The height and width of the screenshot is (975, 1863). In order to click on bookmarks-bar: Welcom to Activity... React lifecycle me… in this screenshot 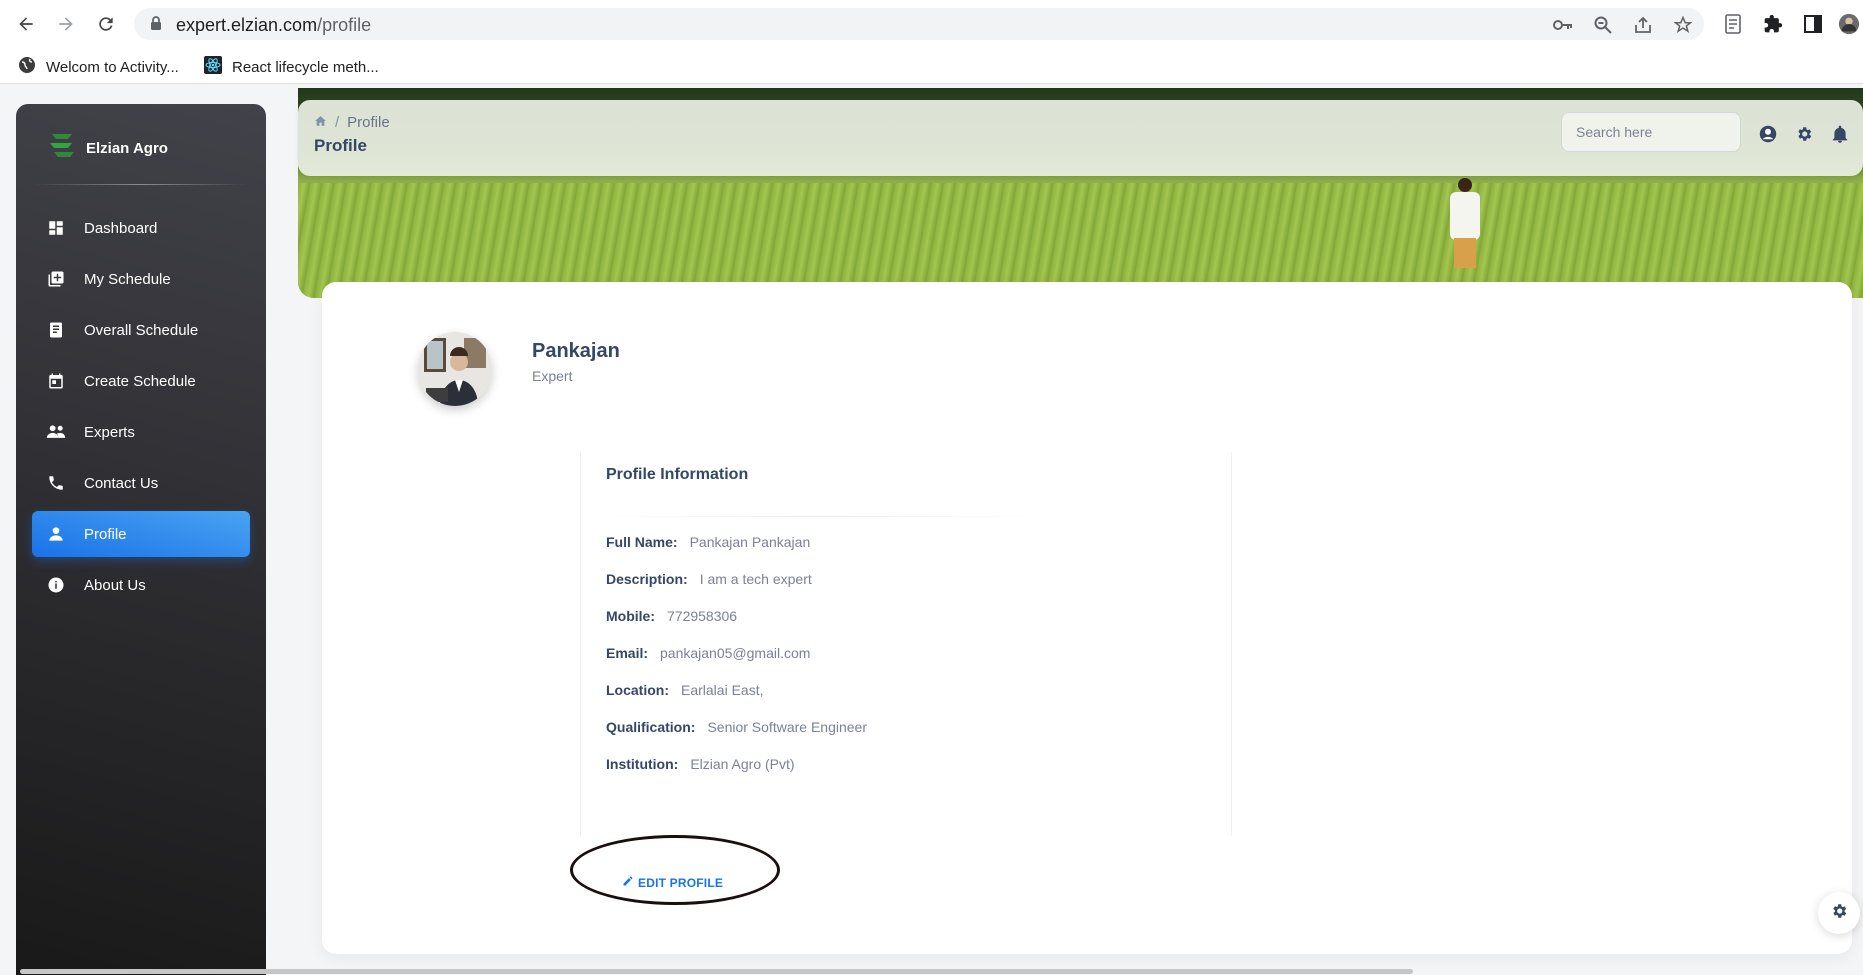, I will do `click(931, 66)`.